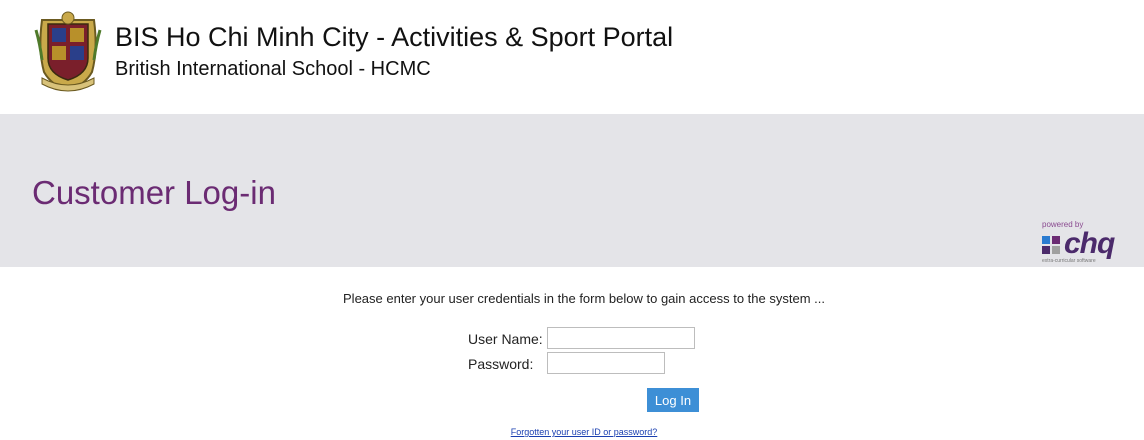 The image size is (1144, 440). Describe the element at coordinates (621, 338) in the screenshot. I see `username-input` at that location.